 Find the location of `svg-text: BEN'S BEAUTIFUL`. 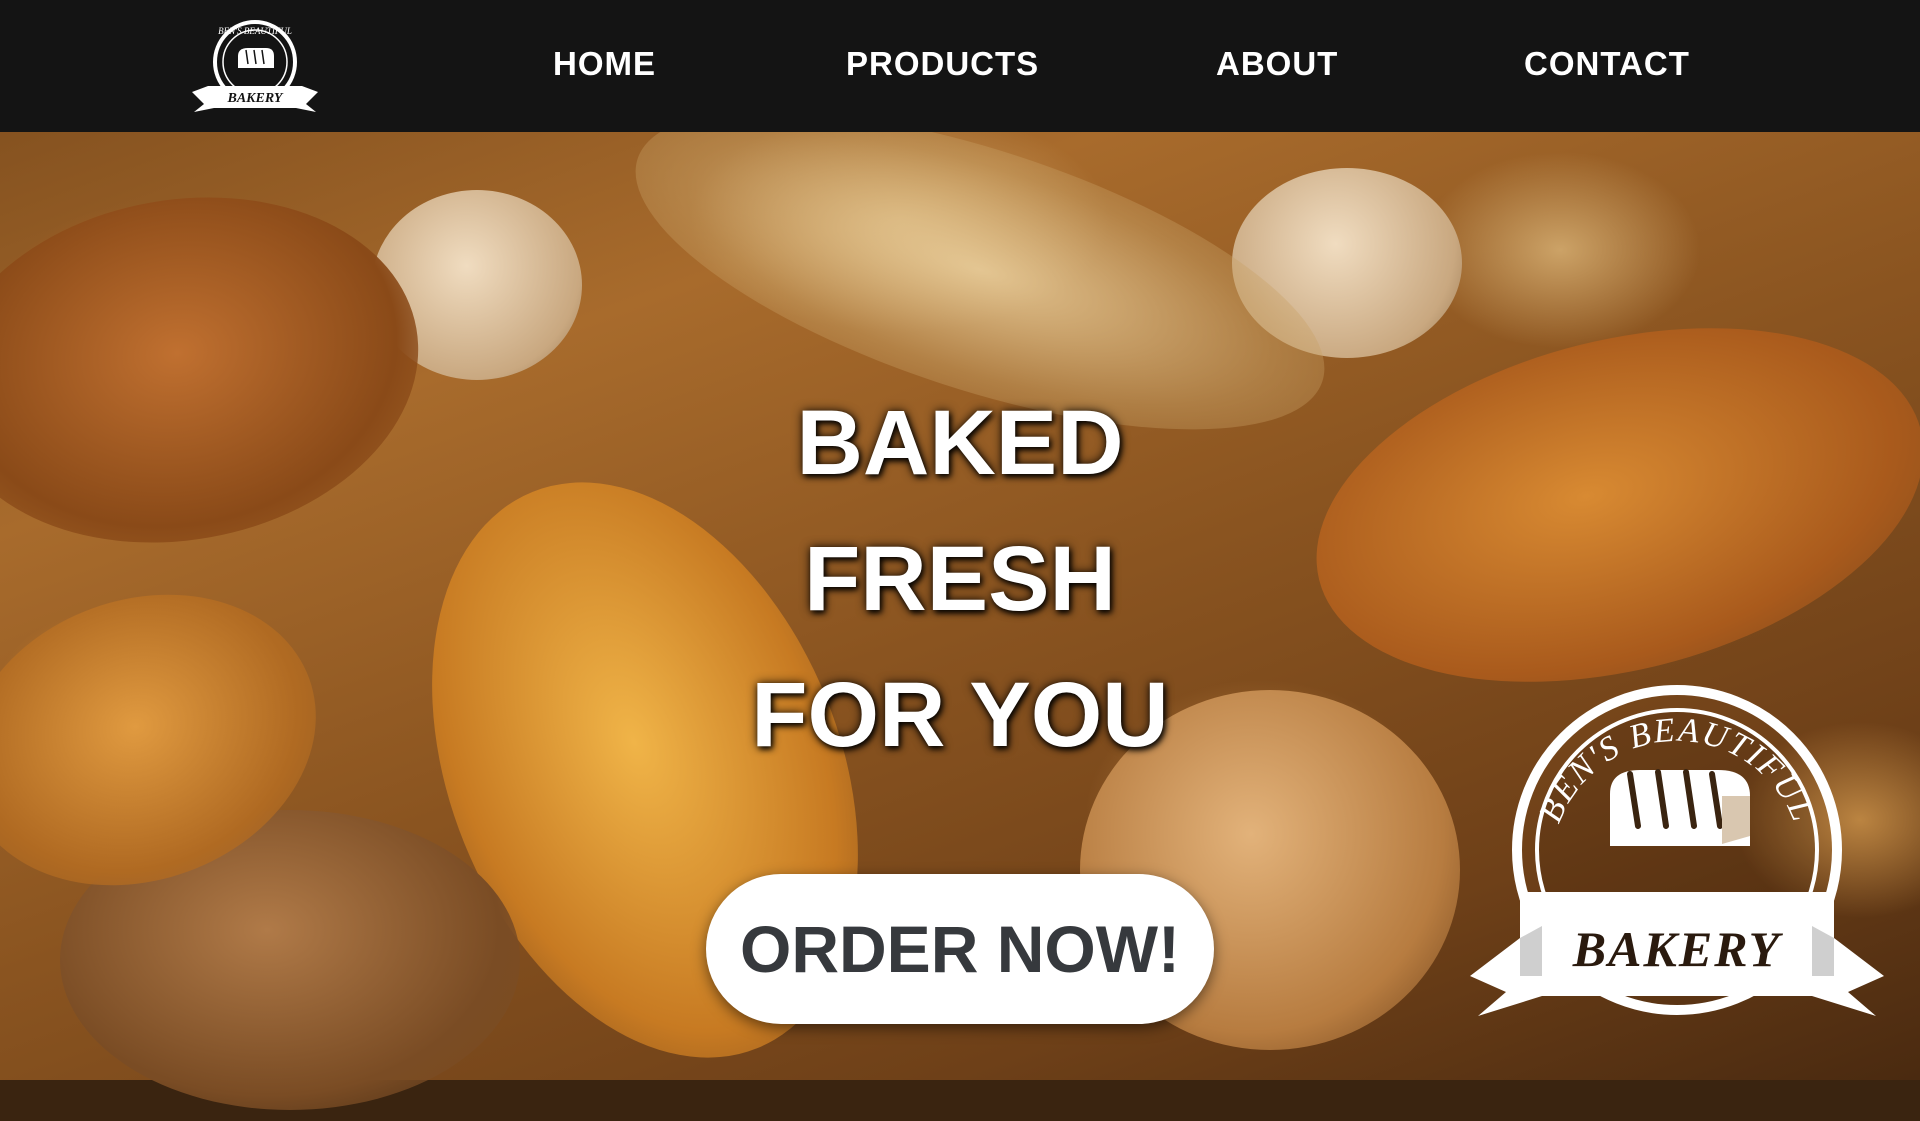

svg-text: BEN'S BEAUTIFUL is located at coordinates (255, 31).